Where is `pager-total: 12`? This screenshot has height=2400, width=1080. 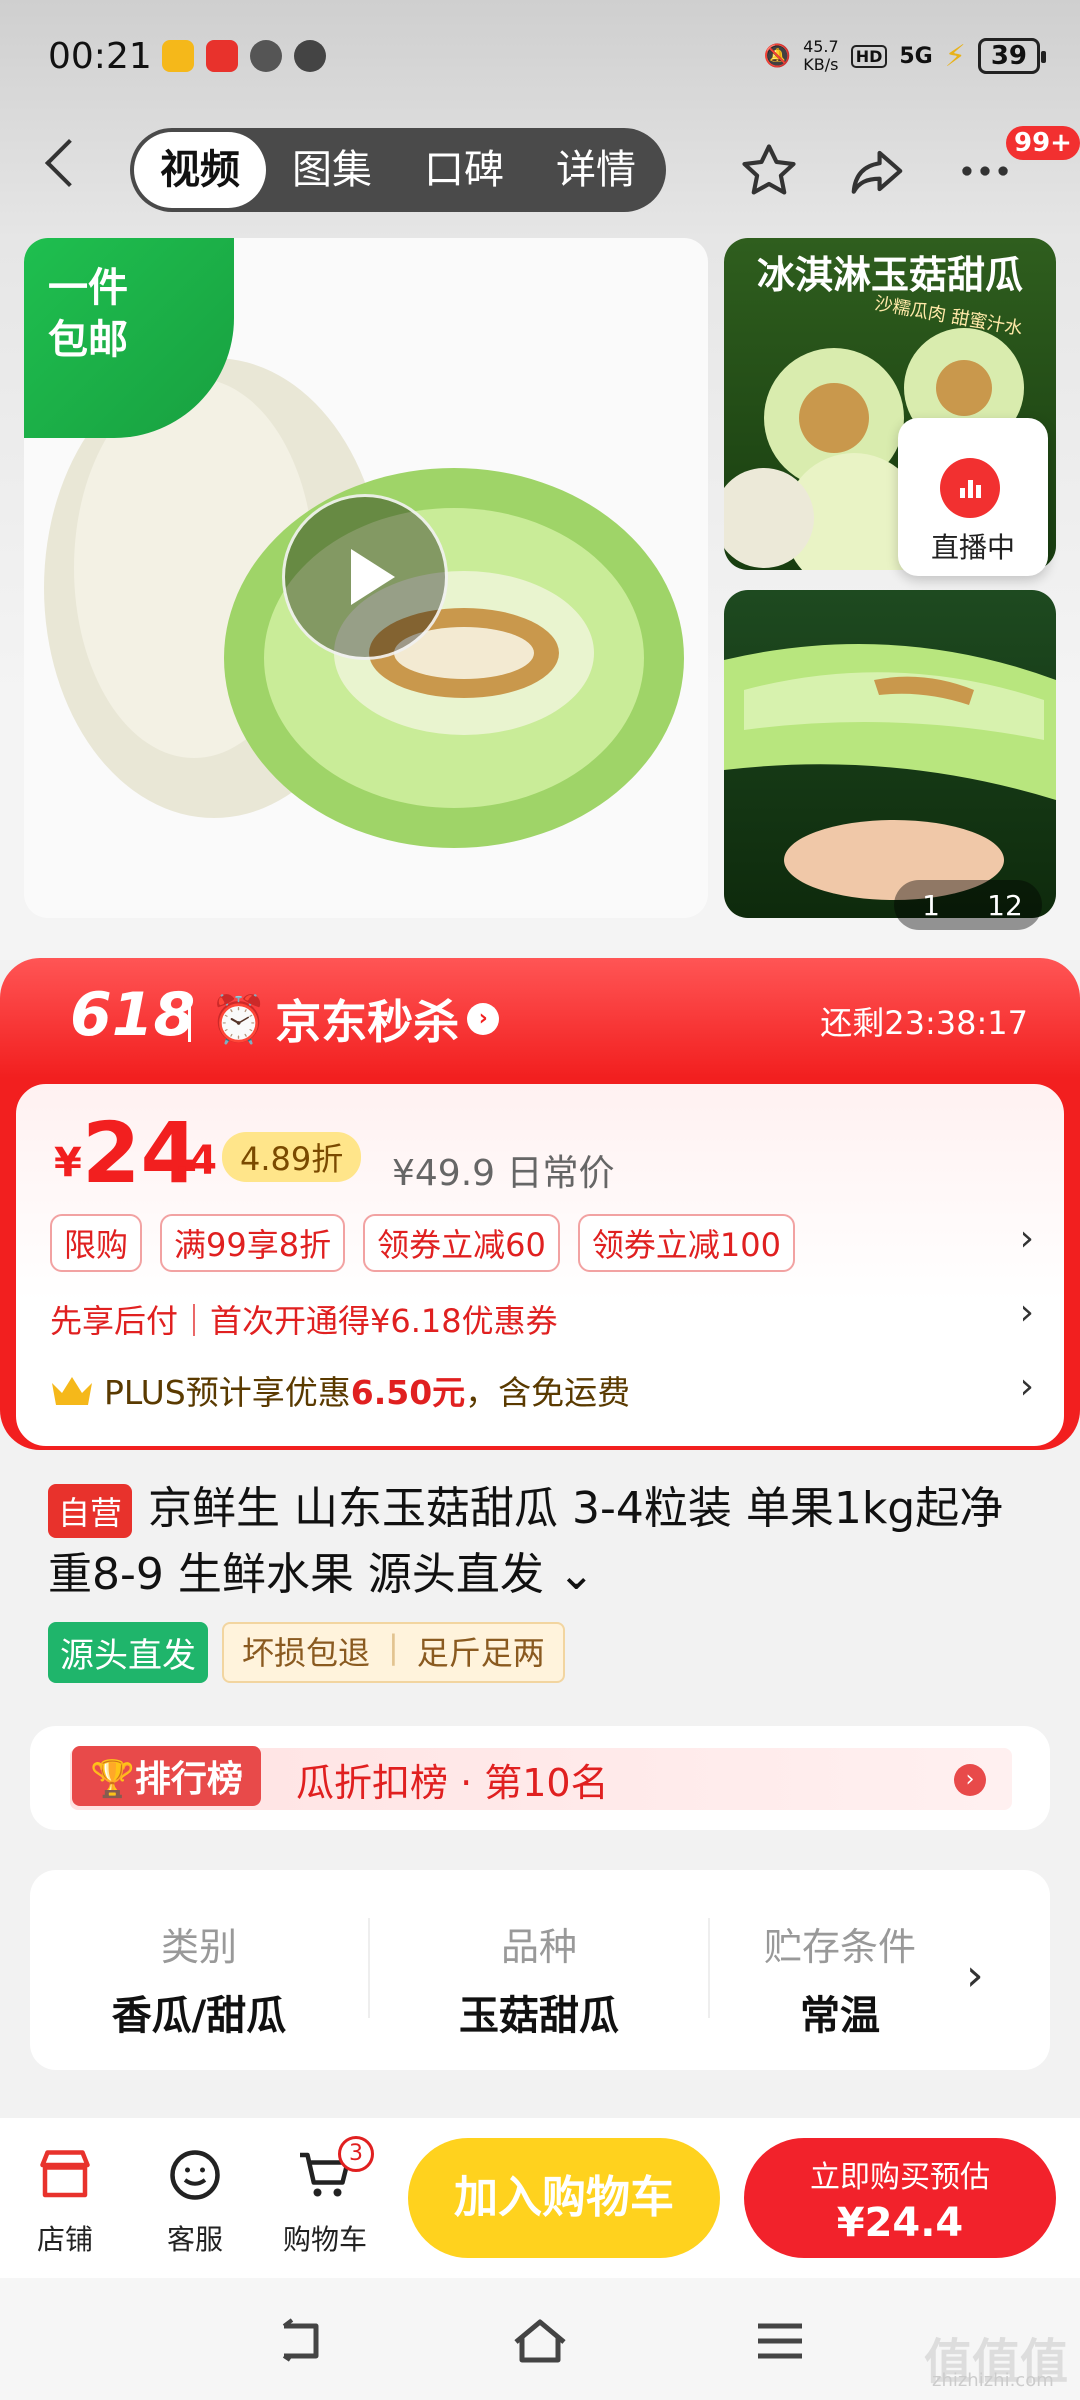
pager-total: 12 is located at coordinates (1005, 905).